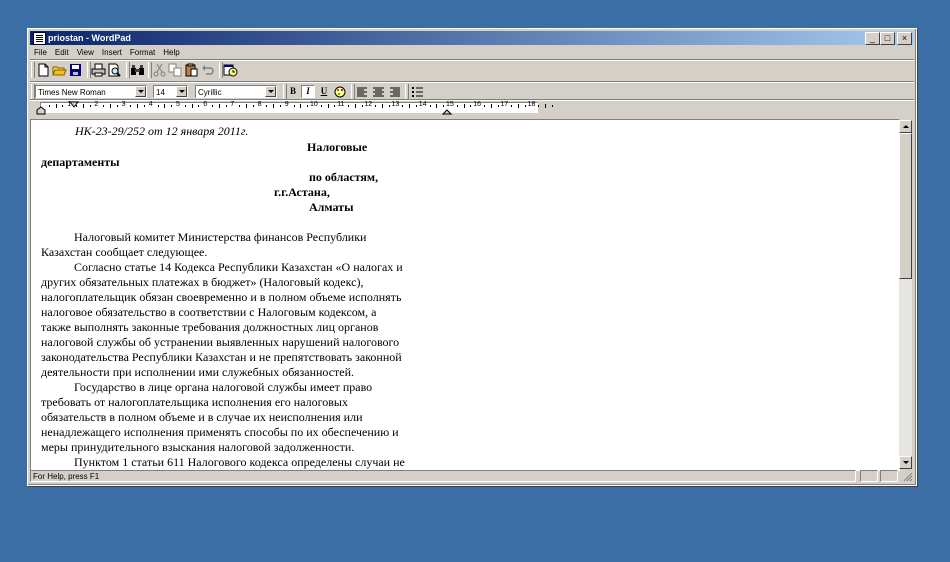  I want to click on find-button, so click(137, 70).